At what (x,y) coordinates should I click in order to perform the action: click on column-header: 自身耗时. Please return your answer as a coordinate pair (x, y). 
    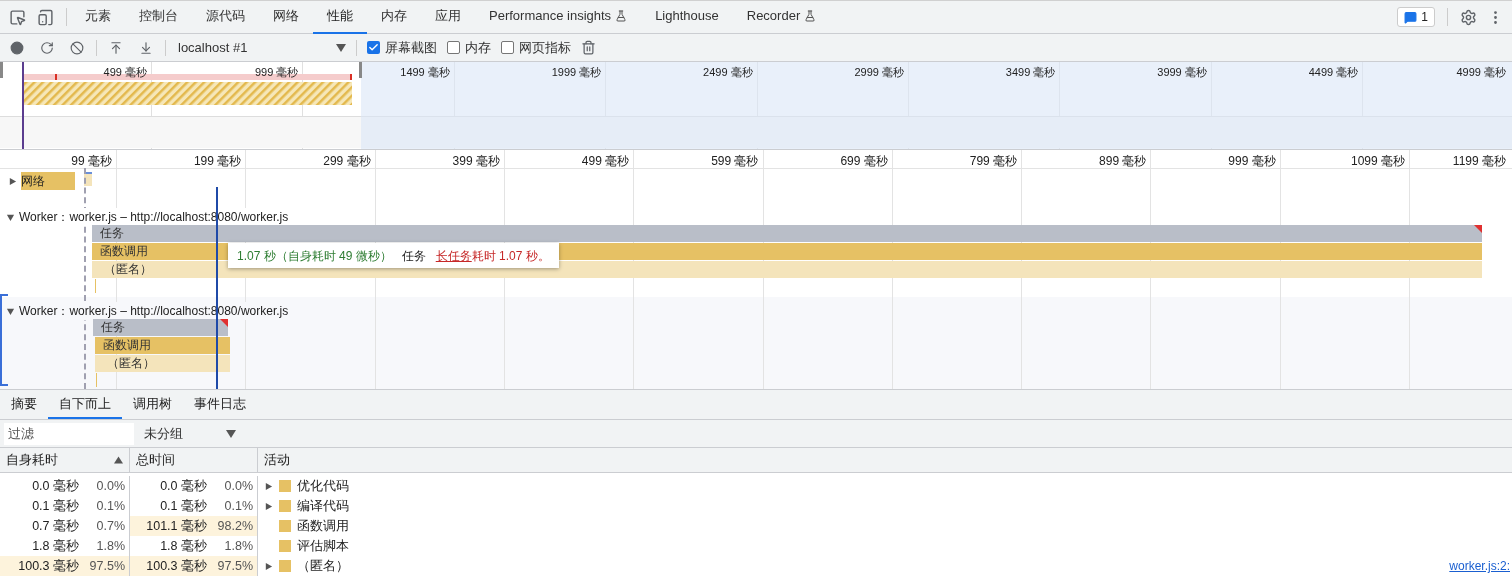
    Looking at the image, I should click on (65, 460).